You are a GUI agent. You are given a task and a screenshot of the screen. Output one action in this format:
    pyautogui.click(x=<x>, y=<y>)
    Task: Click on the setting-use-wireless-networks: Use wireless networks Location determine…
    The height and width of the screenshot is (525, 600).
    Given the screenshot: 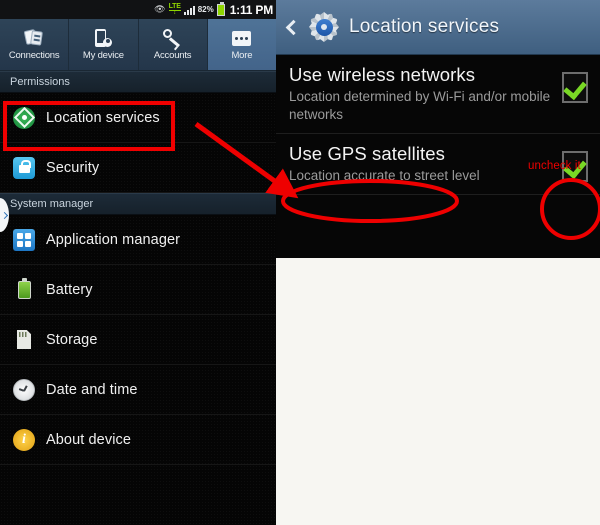 What is the action you would take?
    pyautogui.click(x=438, y=94)
    